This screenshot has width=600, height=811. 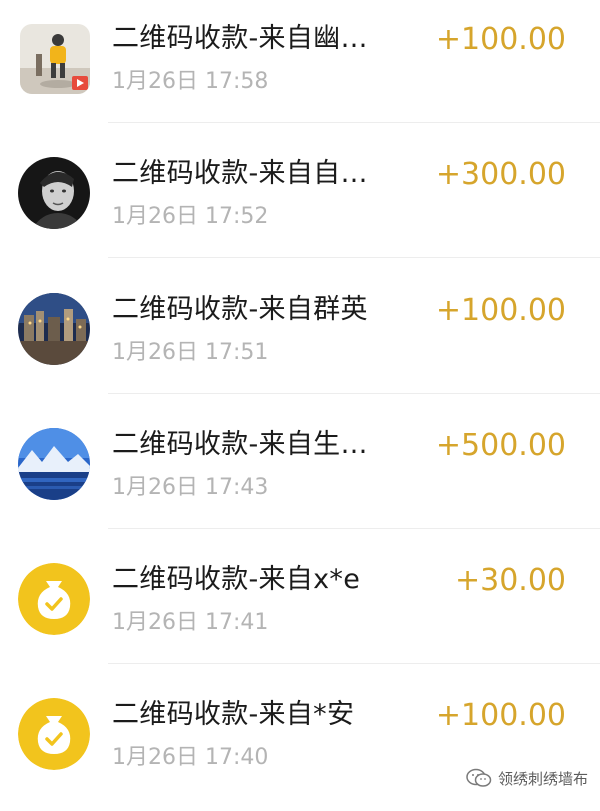 What do you see at coordinates (479, 777) in the screenshot?
I see `wechat-icon` at bounding box center [479, 777].